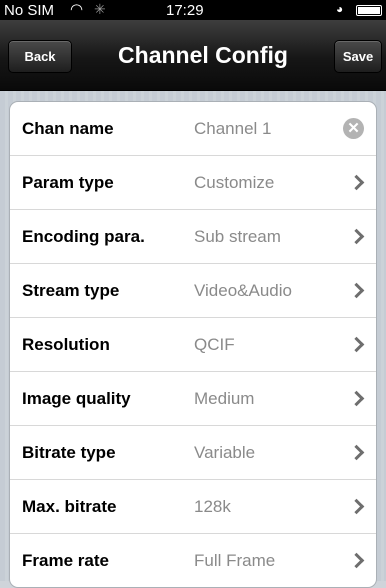 The image size is (386, 588). Describe the element at coordinates (66, 344) in the screenshot. I see `row-label: Resolution` at that location.